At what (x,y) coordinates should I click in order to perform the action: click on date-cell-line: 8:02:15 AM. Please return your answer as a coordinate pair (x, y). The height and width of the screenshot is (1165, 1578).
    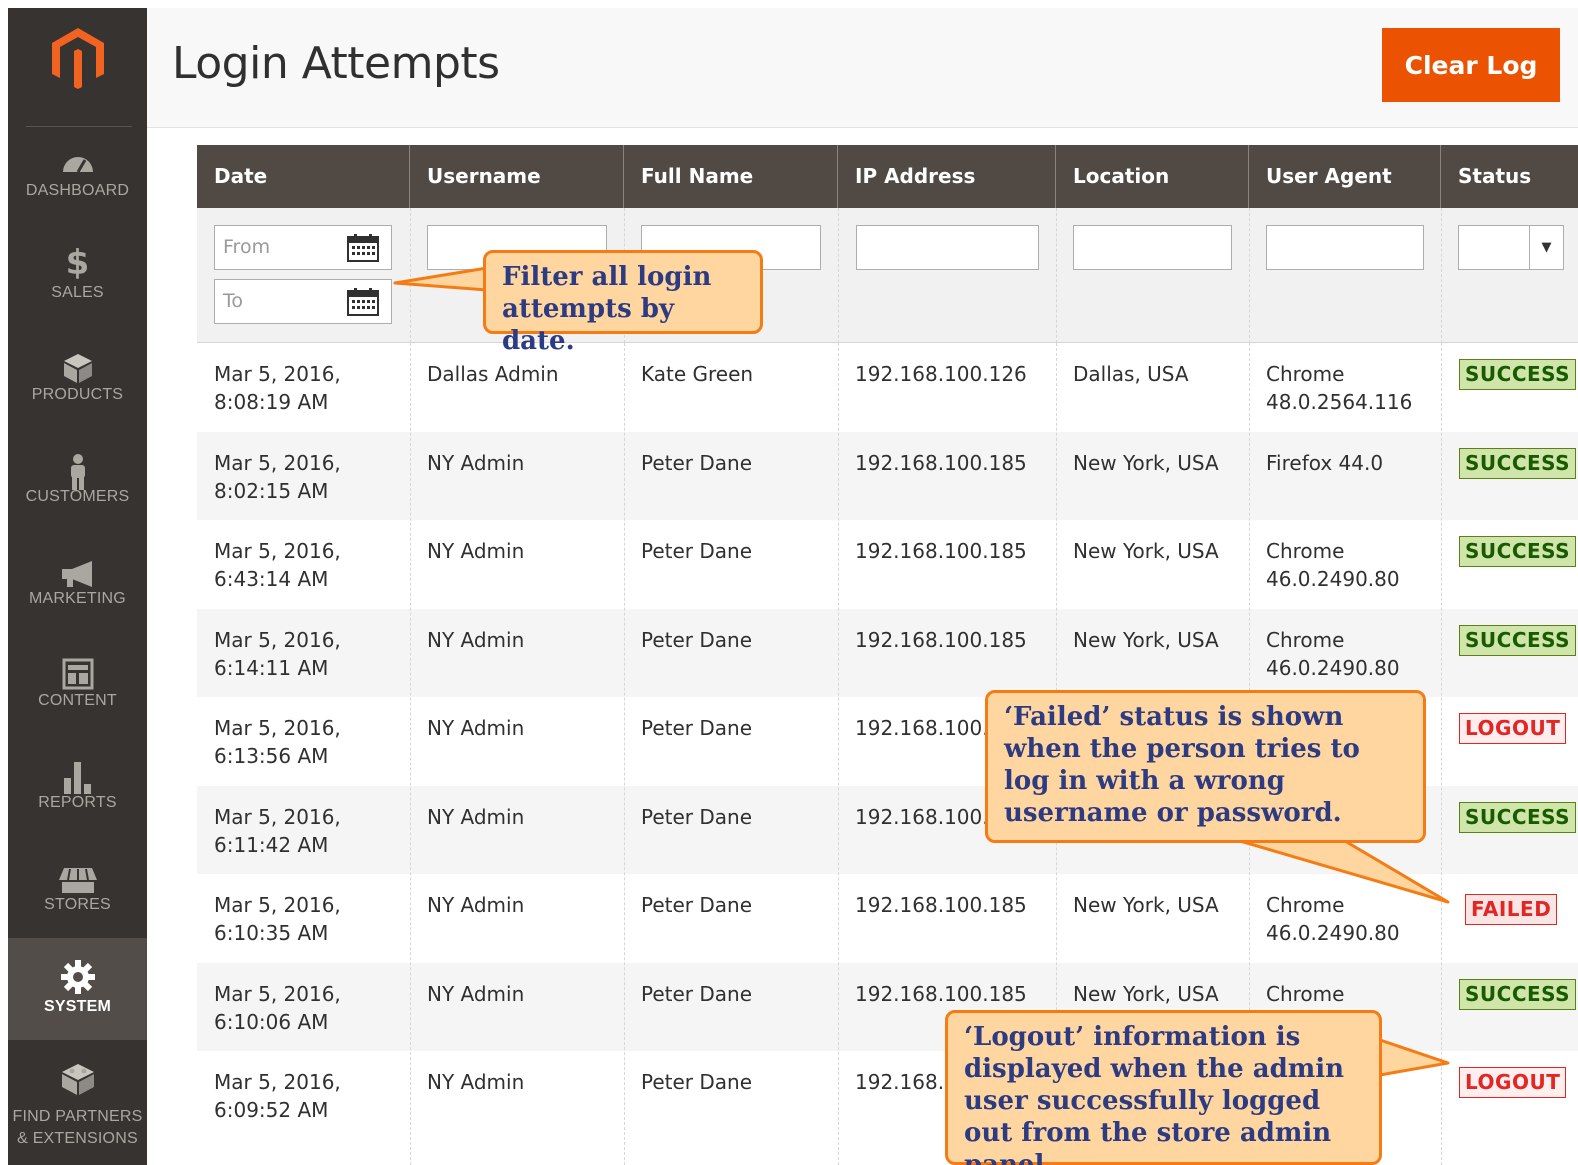
    Looking at the image, I should click on (271, 490).